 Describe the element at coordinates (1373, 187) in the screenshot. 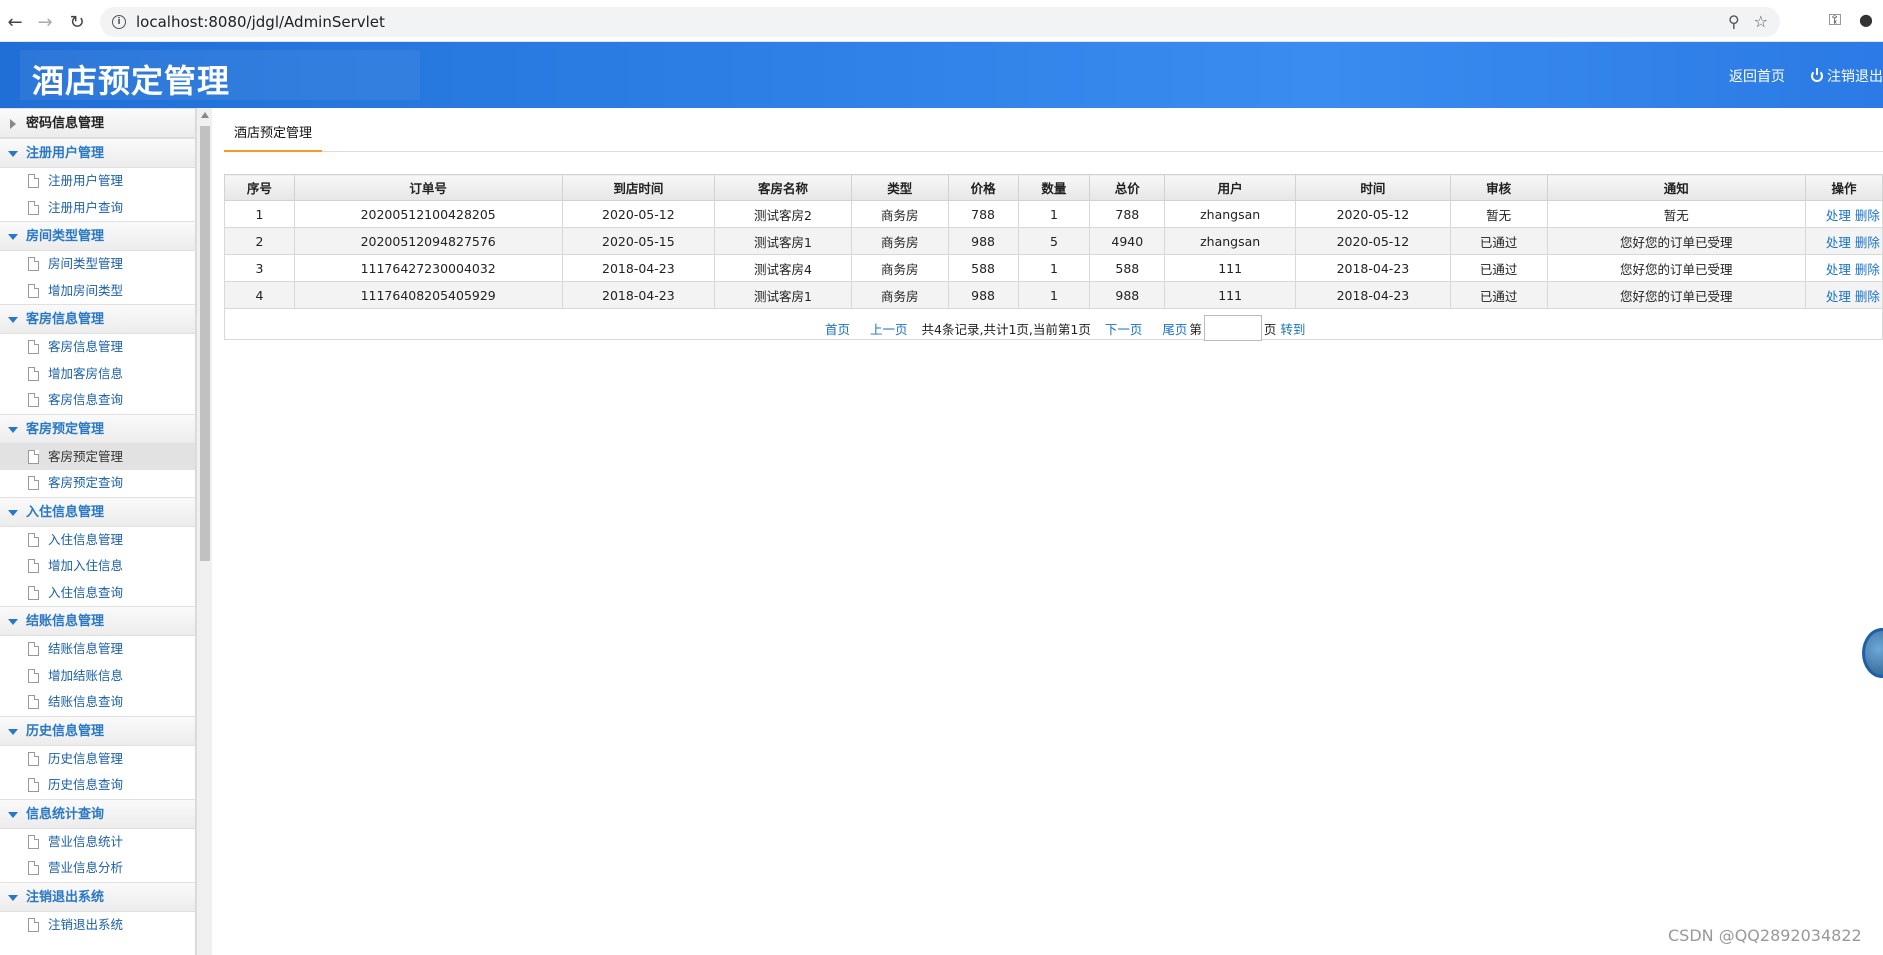

I see `column-header: 时间` at that location.